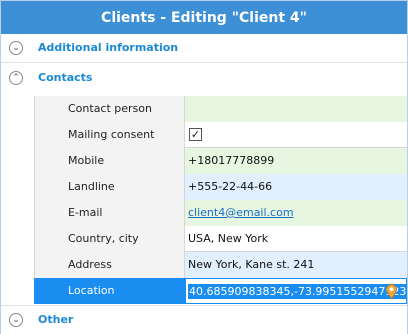  What do you see at coordinates (195, 134) in the screenshot?
I see `mailing-consent-checkbox: ✓` at bounding box center [195, 134].